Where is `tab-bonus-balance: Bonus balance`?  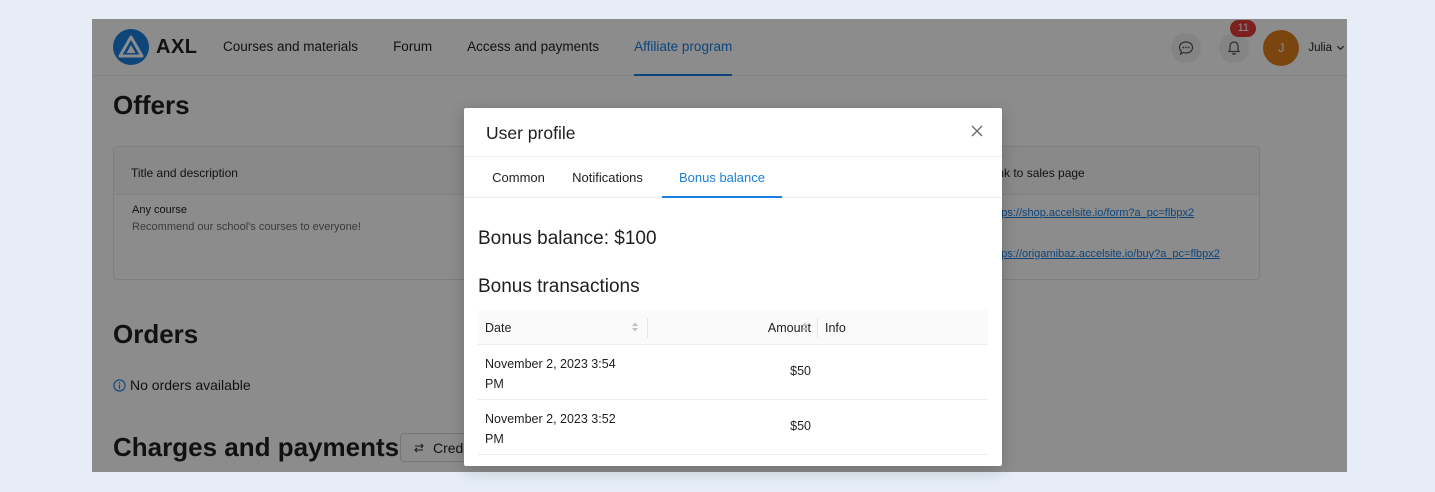 tab-bonus-balance: Bonus balance is located at coordinates (722, 177).